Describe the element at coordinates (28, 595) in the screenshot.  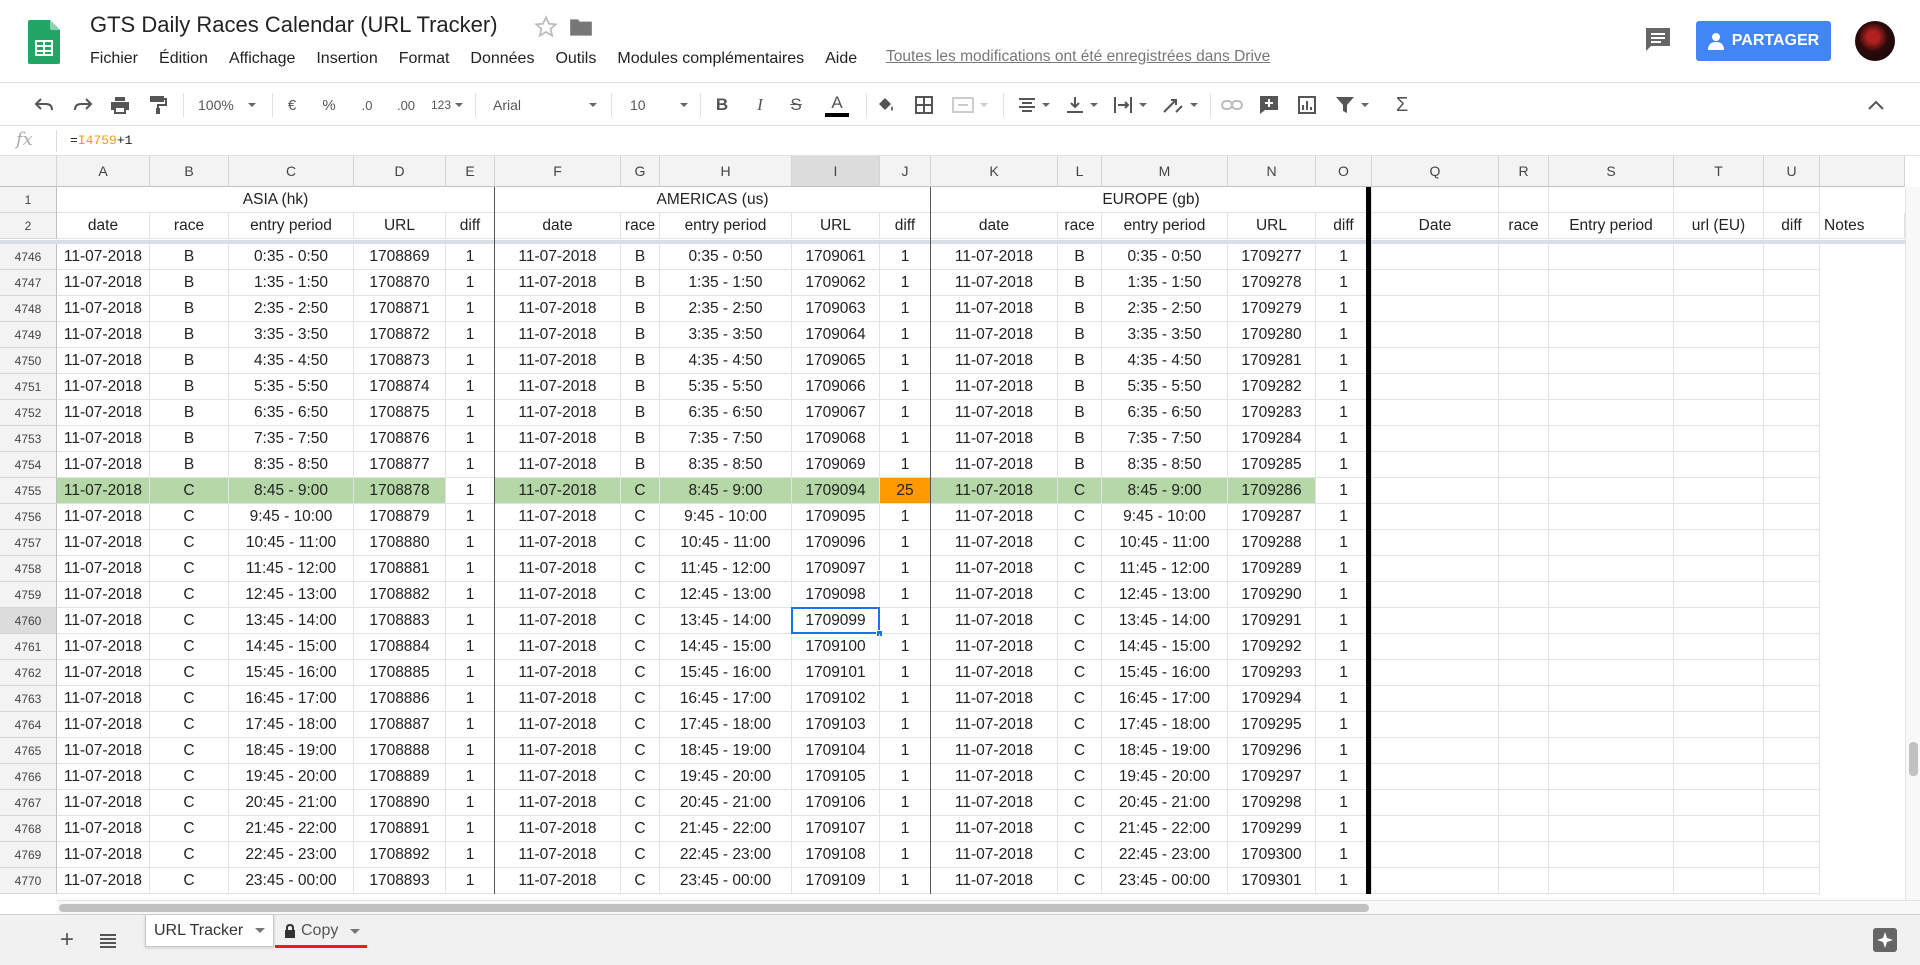
I see `row-header: 4759` at that location.